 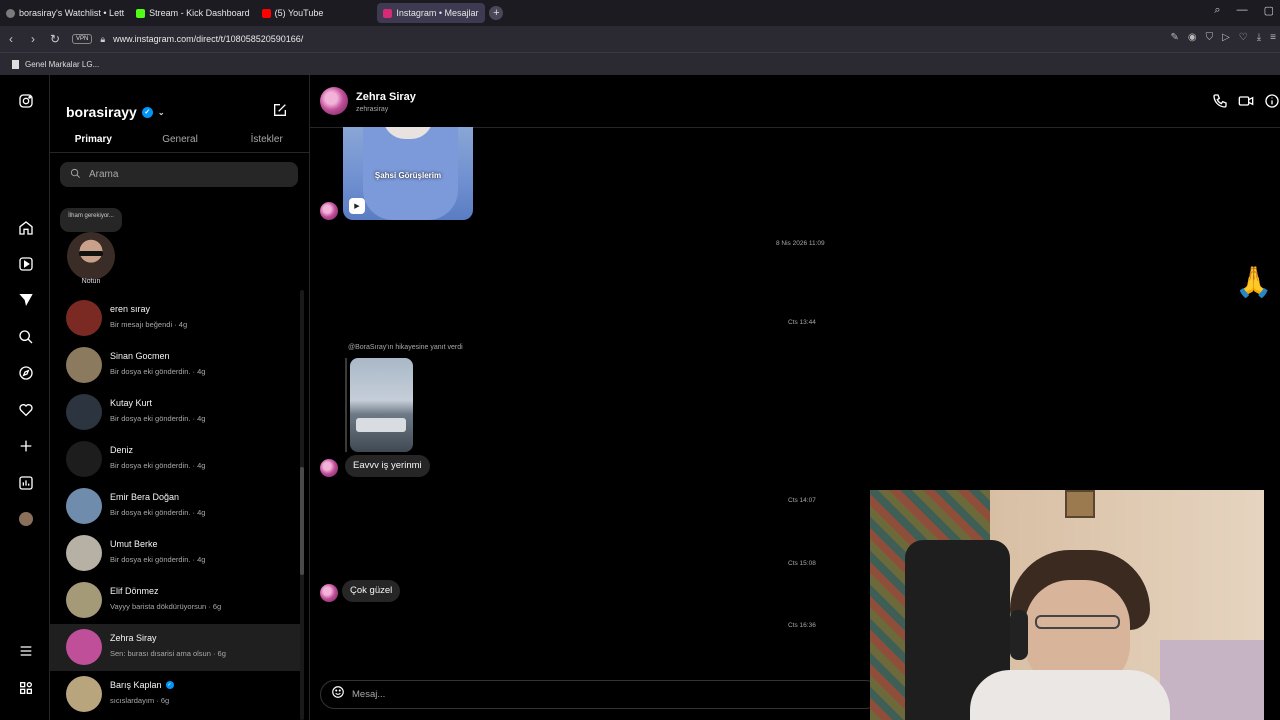 I want to click on tab-label: borasiray's Watchlist • Lett, so click(x=72, y=13).